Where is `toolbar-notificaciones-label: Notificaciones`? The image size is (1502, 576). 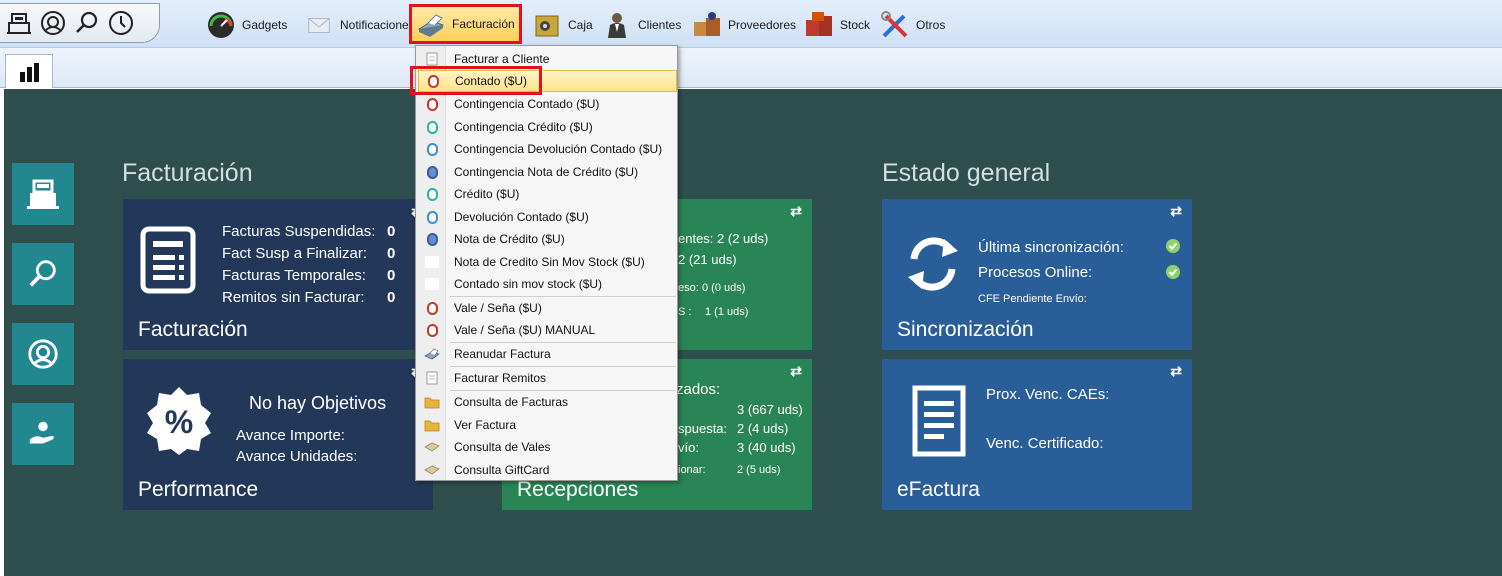
toolbar-notificaciones-label: Notificaciones is located at coordinates (377, 25).